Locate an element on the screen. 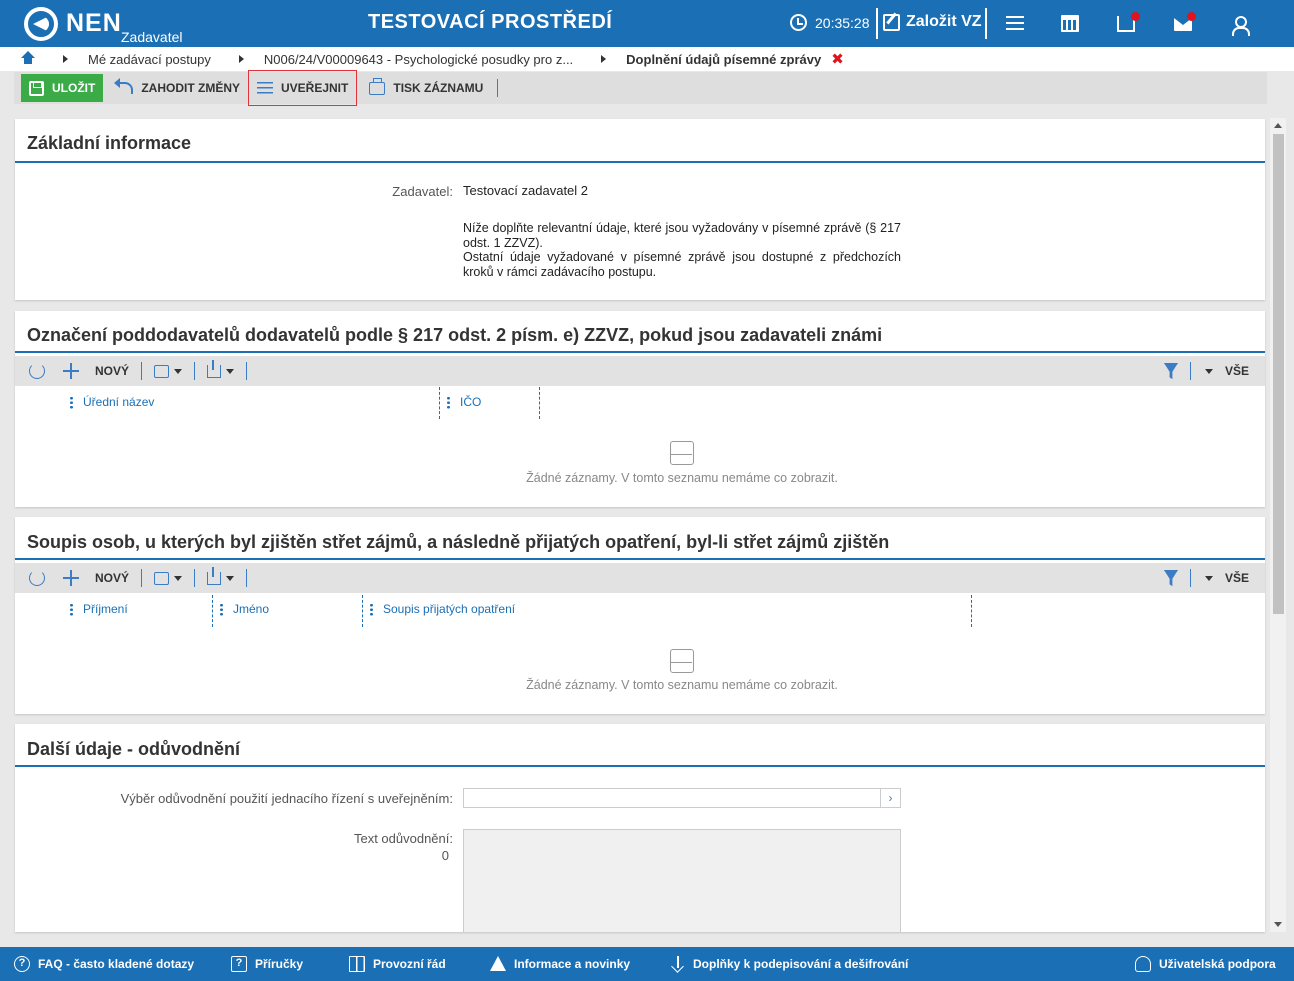  save-label: ULOŽIT is located at coordinates (74, 88).